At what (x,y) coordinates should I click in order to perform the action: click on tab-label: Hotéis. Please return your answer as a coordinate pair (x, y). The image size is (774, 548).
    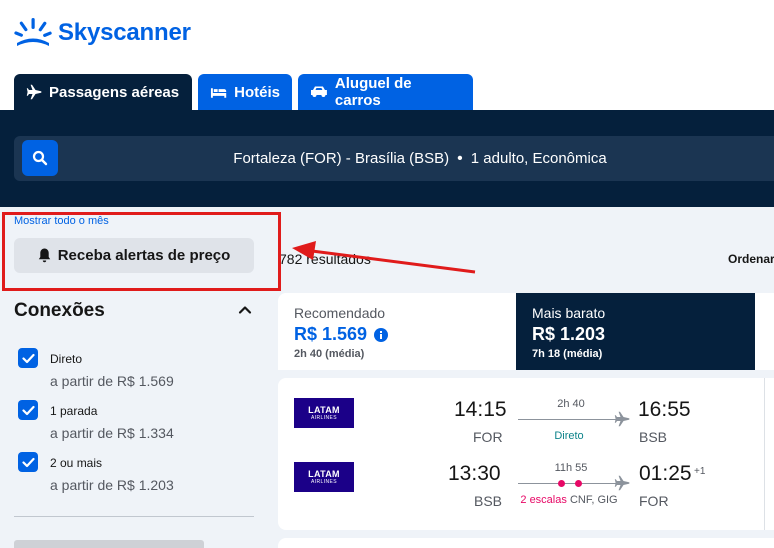
    Looking at the image, I should click on (257, 92).